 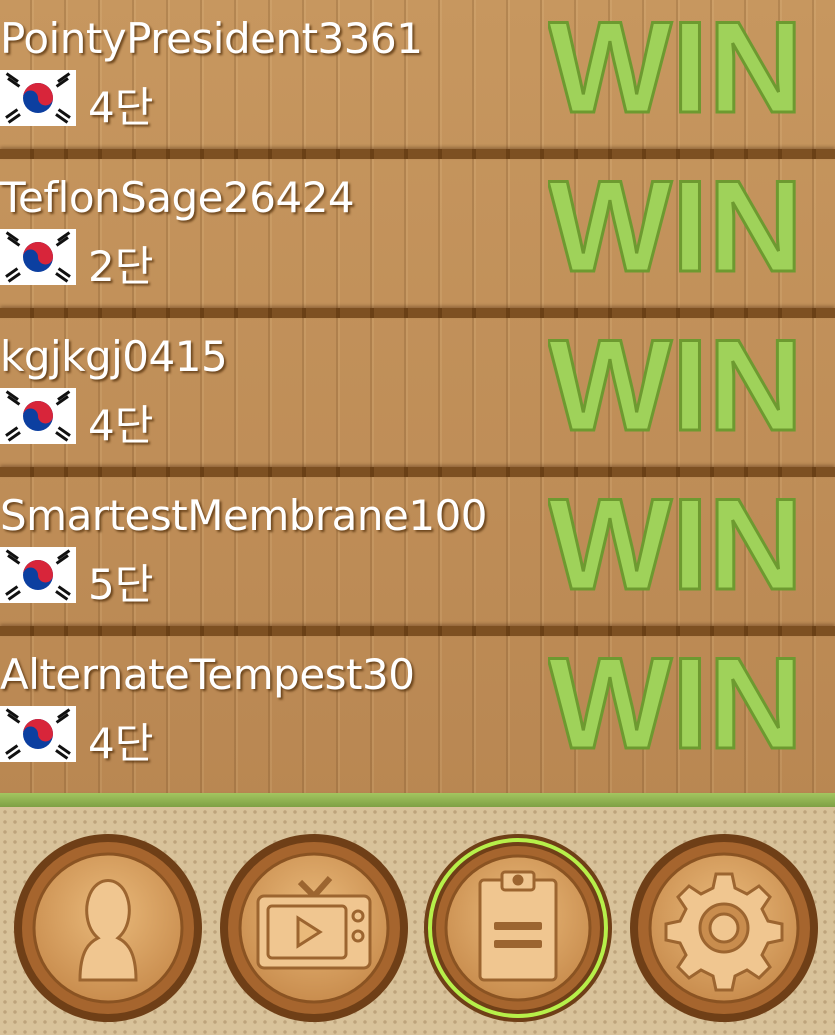 What do you see at coordinates (211, 38) in the screenshot?
I see `player-name: PointyPresident3361` at bounding box center [211, 38].